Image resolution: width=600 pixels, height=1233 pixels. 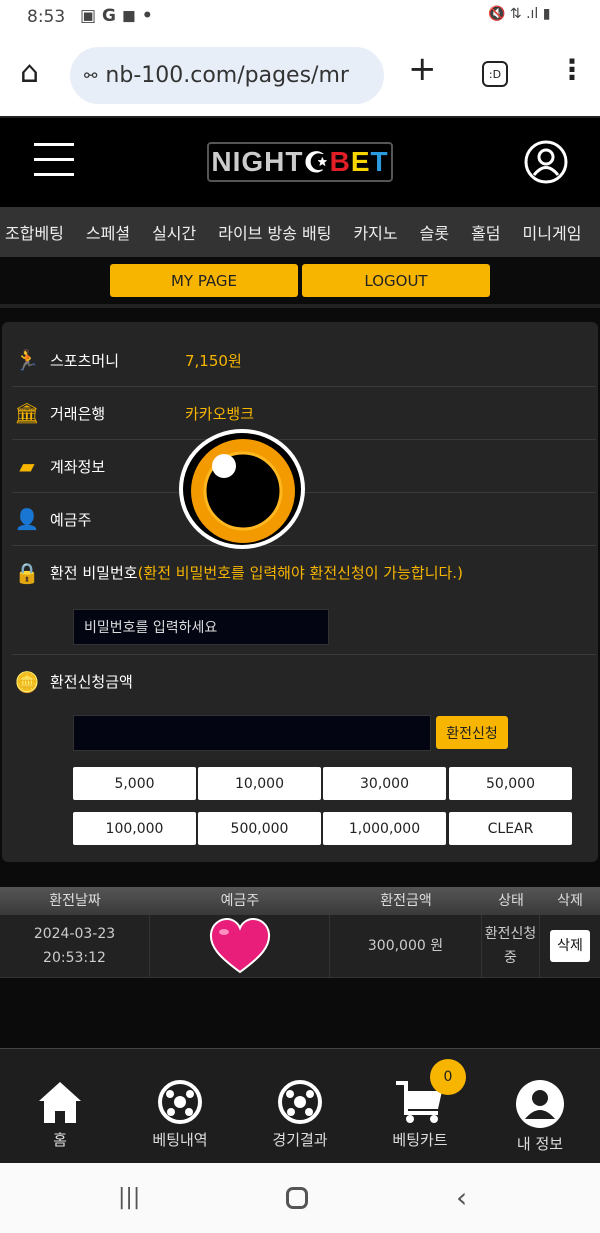 I want to click on site-settings-icon: ⚯, so click(x=90, y=75).